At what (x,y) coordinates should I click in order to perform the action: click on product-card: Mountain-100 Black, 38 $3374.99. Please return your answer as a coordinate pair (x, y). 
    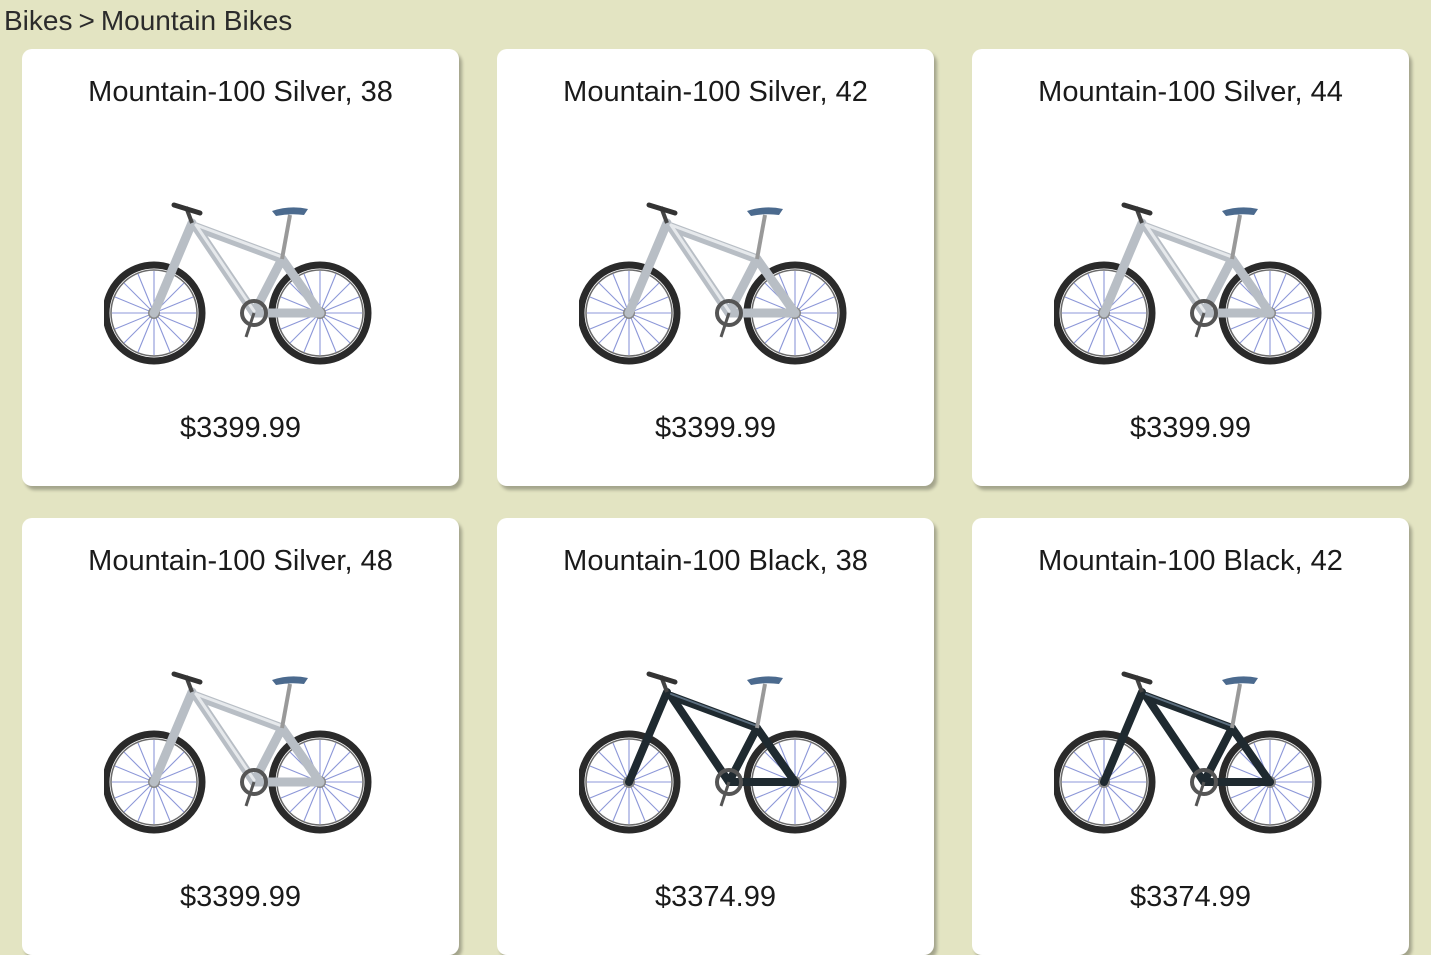
    Looking at the image, I should click on (715, 736).